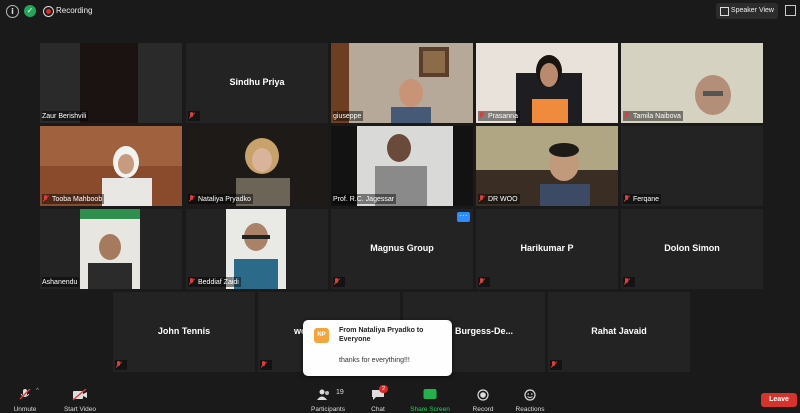  I want to click on record-button: Record, so click(483, 399).